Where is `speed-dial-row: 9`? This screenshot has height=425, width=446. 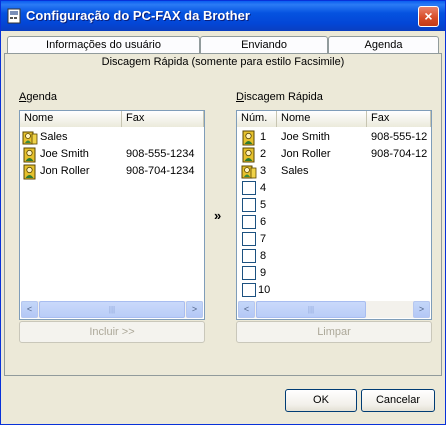 speed-dial-row: 9 is located at coordinates (334, 273).